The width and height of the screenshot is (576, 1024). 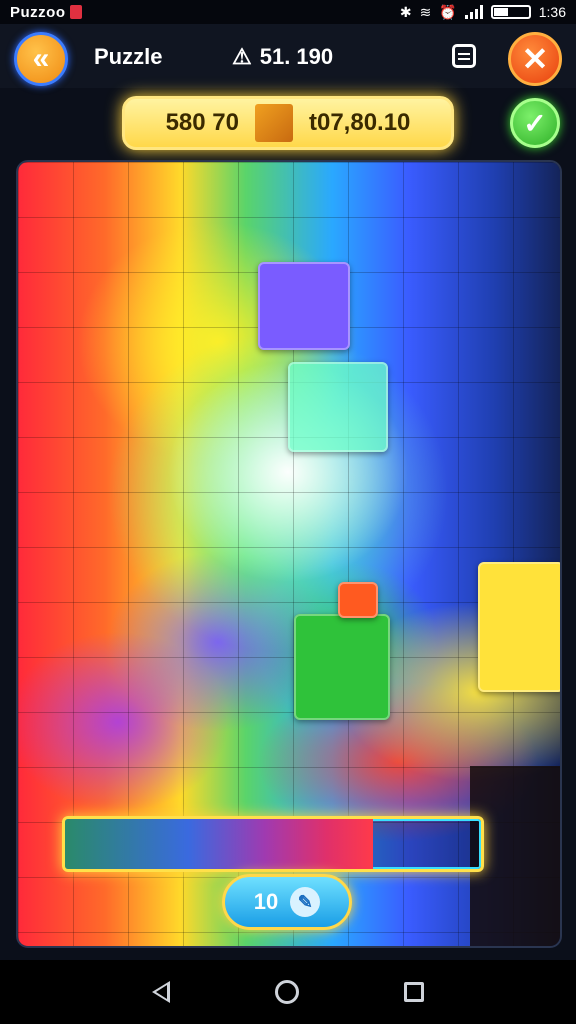 What do you see at coordinates (202, 122) in the screenshot?
I see `info-left-value: 580 70` at bounding box center [202, 122].